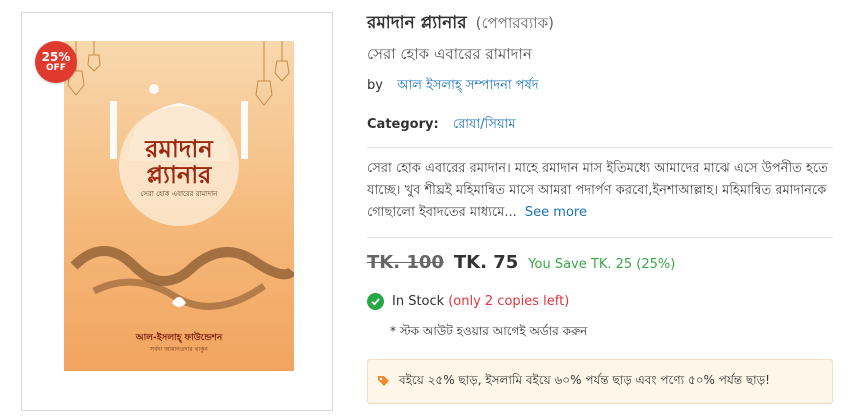 The height and width of the screenshot is (420, 856). What do you see at coordinates (179, 349) in the screenshot?
I see `cover-publisher-sub: সর্বদা আমানতদার থাকুন` at bounding box center [179, 349].